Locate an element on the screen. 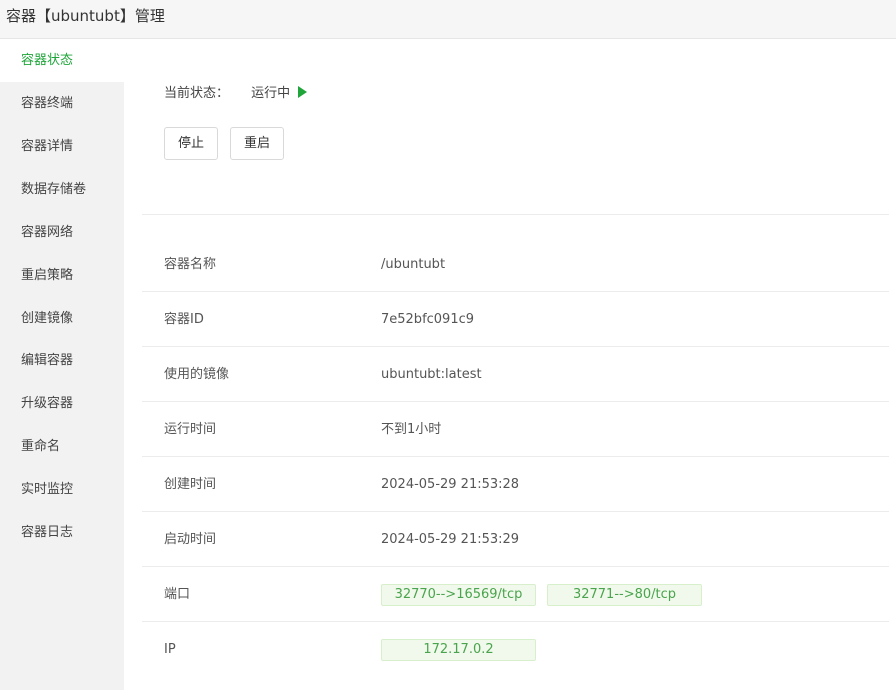  sidebar-item-container-terminal: 容器终端 is located at coordinates (62, 103).